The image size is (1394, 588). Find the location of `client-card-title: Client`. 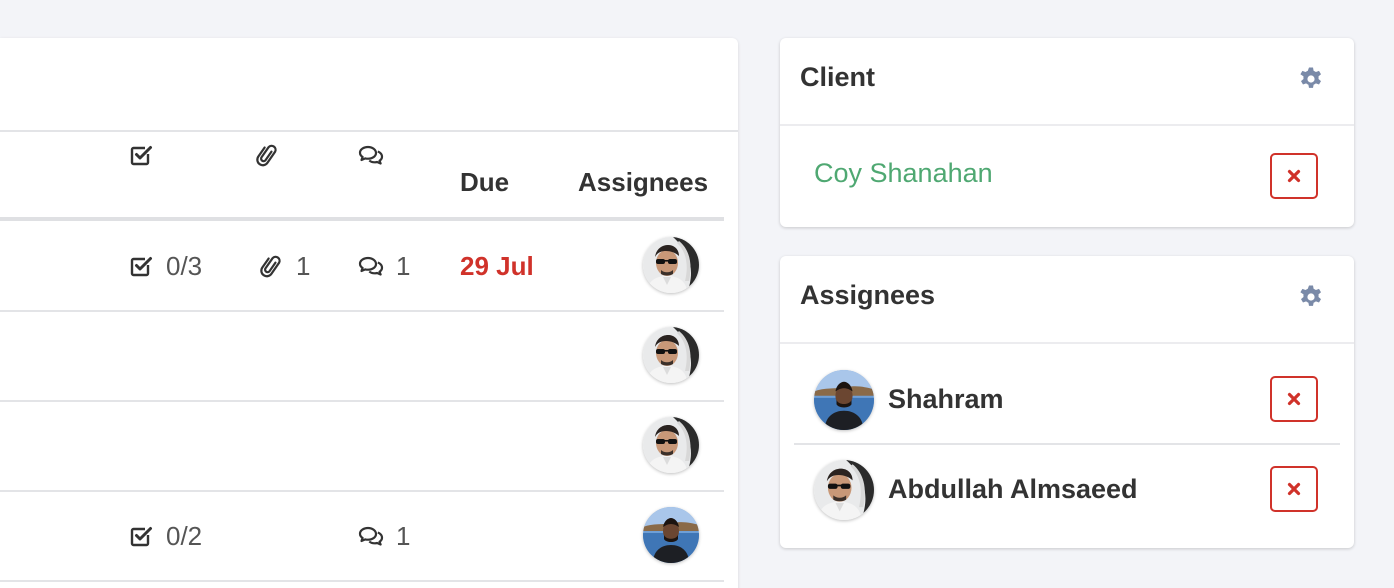

client-card-title: Client is located at coordinates (838, 77).